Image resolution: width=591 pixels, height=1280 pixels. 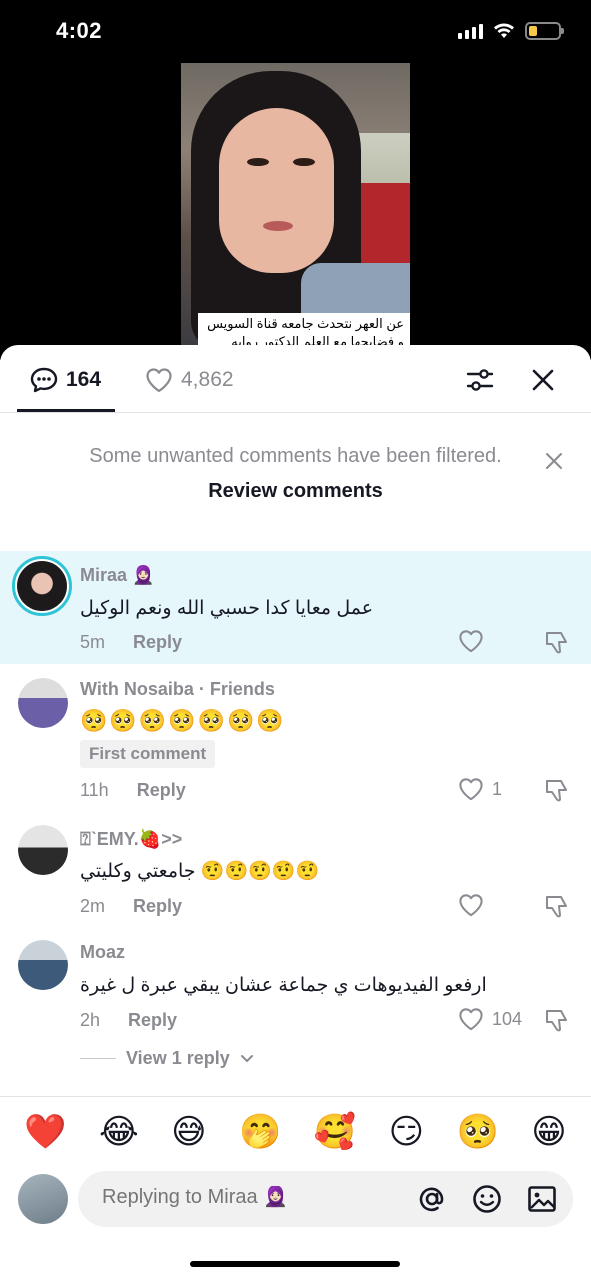 I want to click on reaction-sweat-smile: 😅, so click(x=188, y=1132).